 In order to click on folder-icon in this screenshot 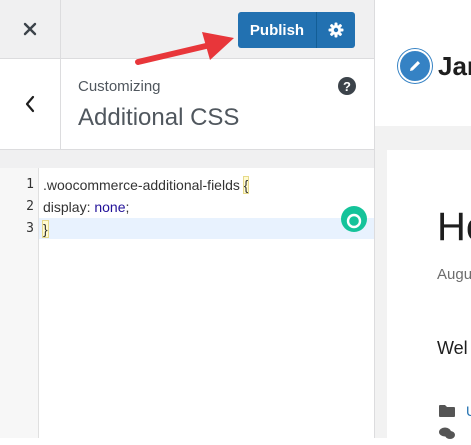, I will do `click(447, 413)`.